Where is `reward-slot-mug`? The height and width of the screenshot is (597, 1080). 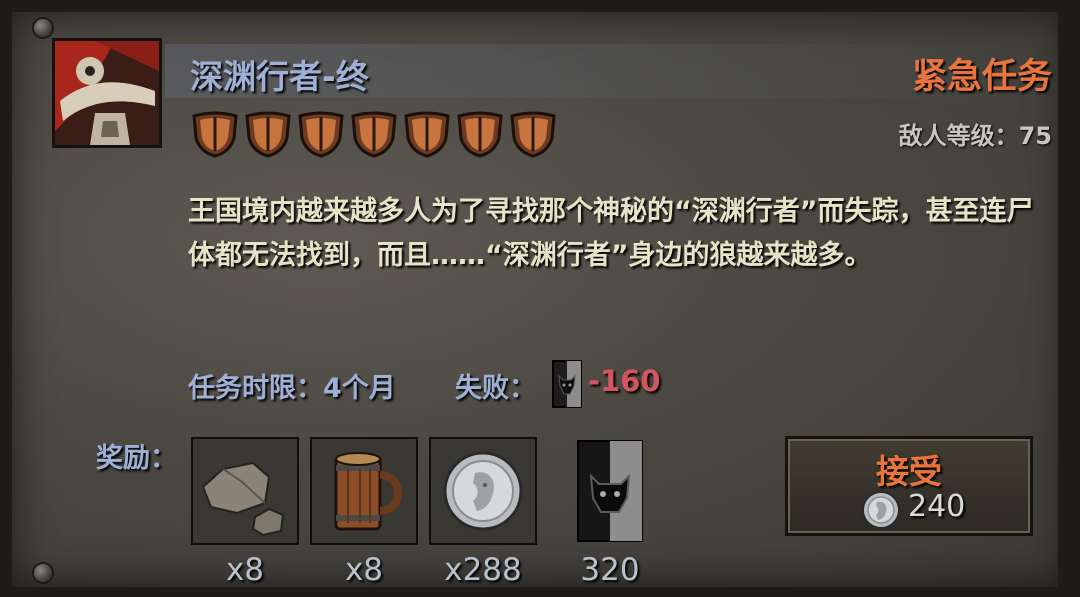 reward-slot-mug is located at coordinates (364, 491).